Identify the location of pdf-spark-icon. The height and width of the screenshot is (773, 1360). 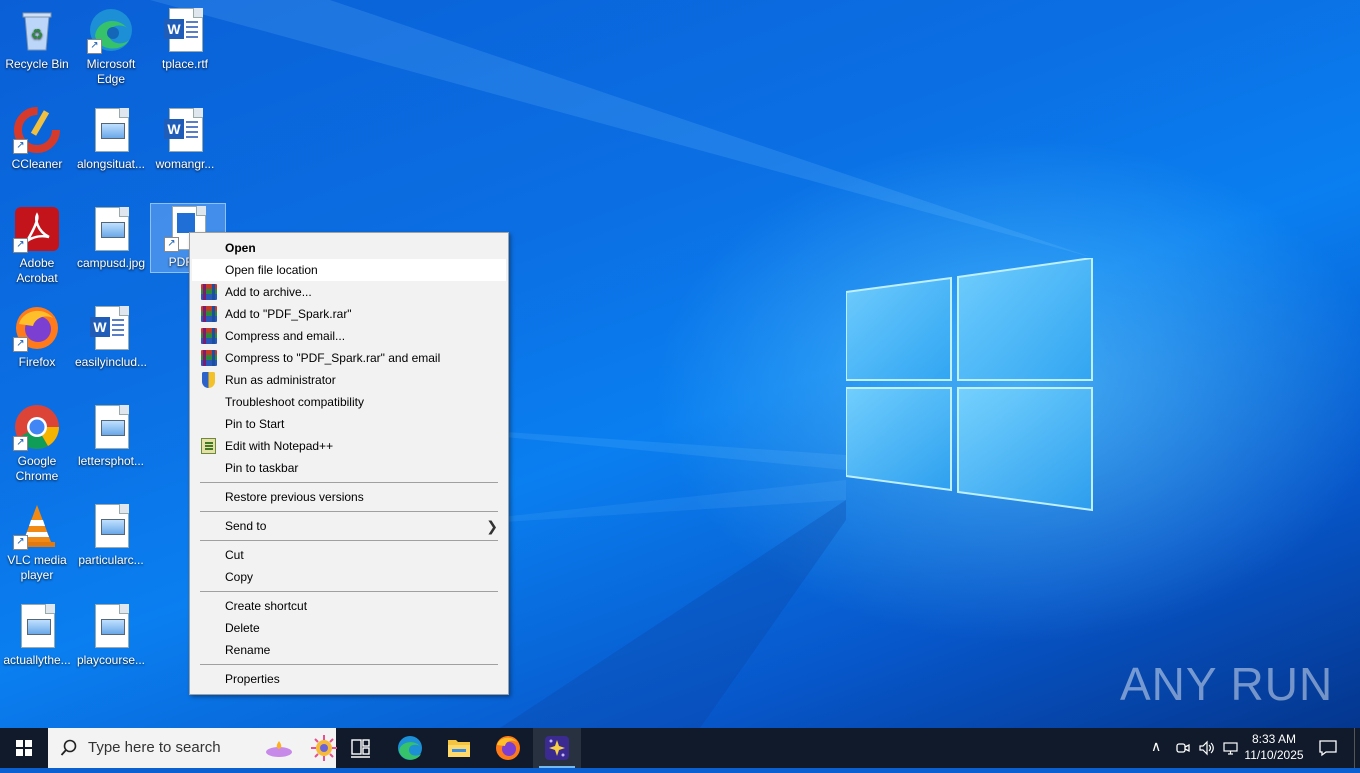
(557, 748).